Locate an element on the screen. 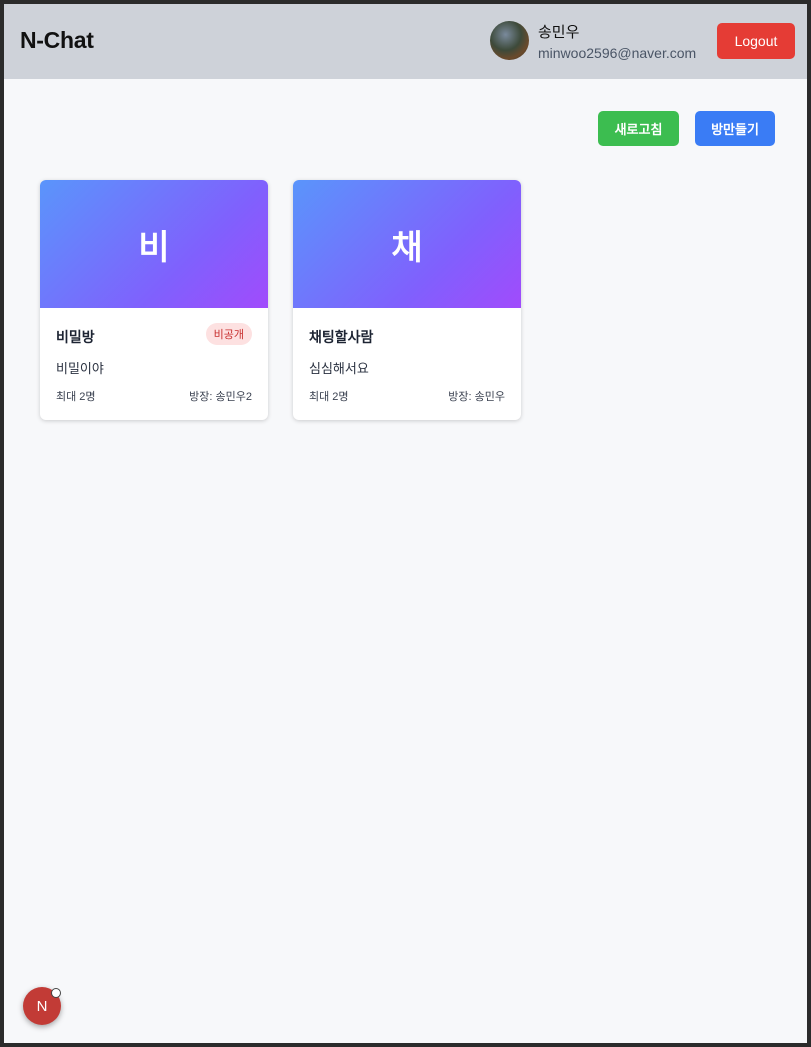 The image size is (811, 1047). user-name: 송민우 is located at coordinates (559, 32).